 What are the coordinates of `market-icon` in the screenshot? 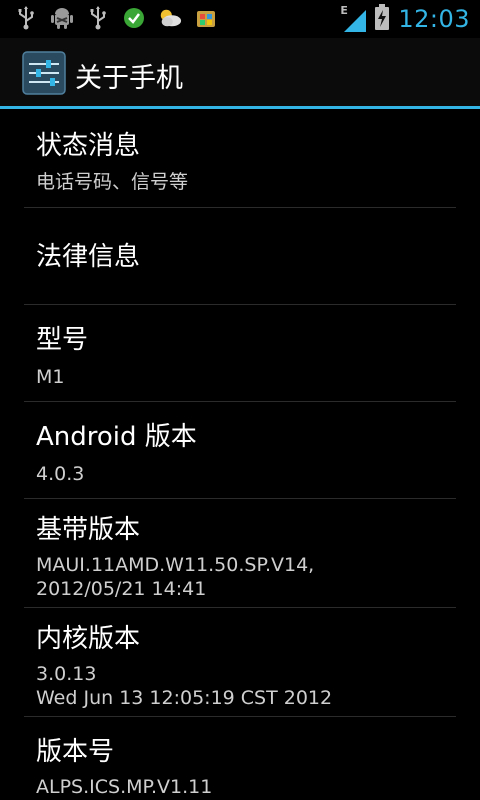 It's located at (206, 18).